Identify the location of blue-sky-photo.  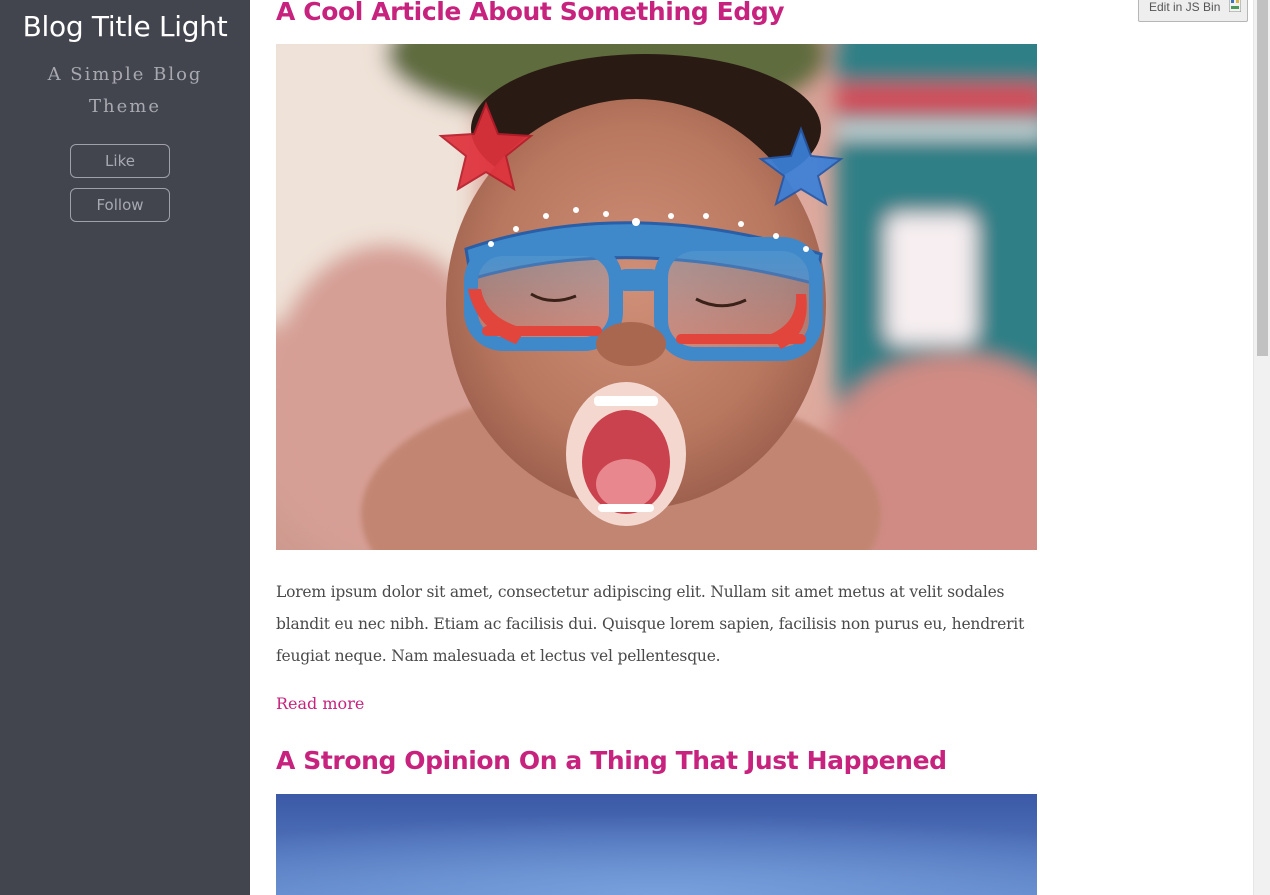
(656, 844).